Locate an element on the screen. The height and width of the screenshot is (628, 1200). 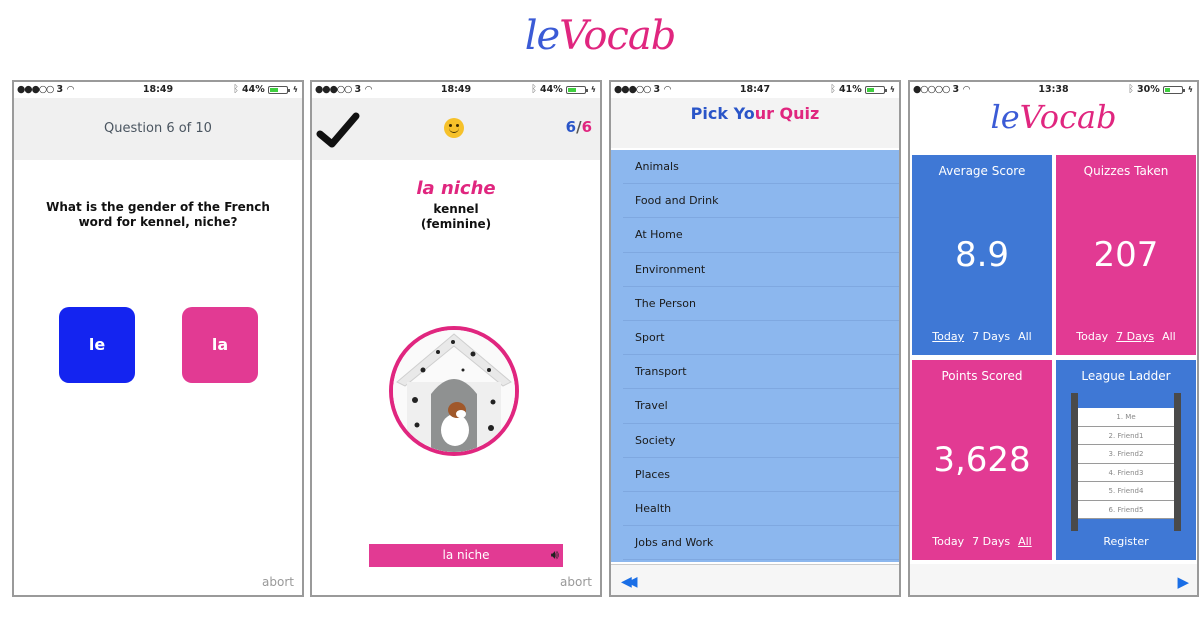
translation: kennel (feminine) is located at coordinates (456, 217).